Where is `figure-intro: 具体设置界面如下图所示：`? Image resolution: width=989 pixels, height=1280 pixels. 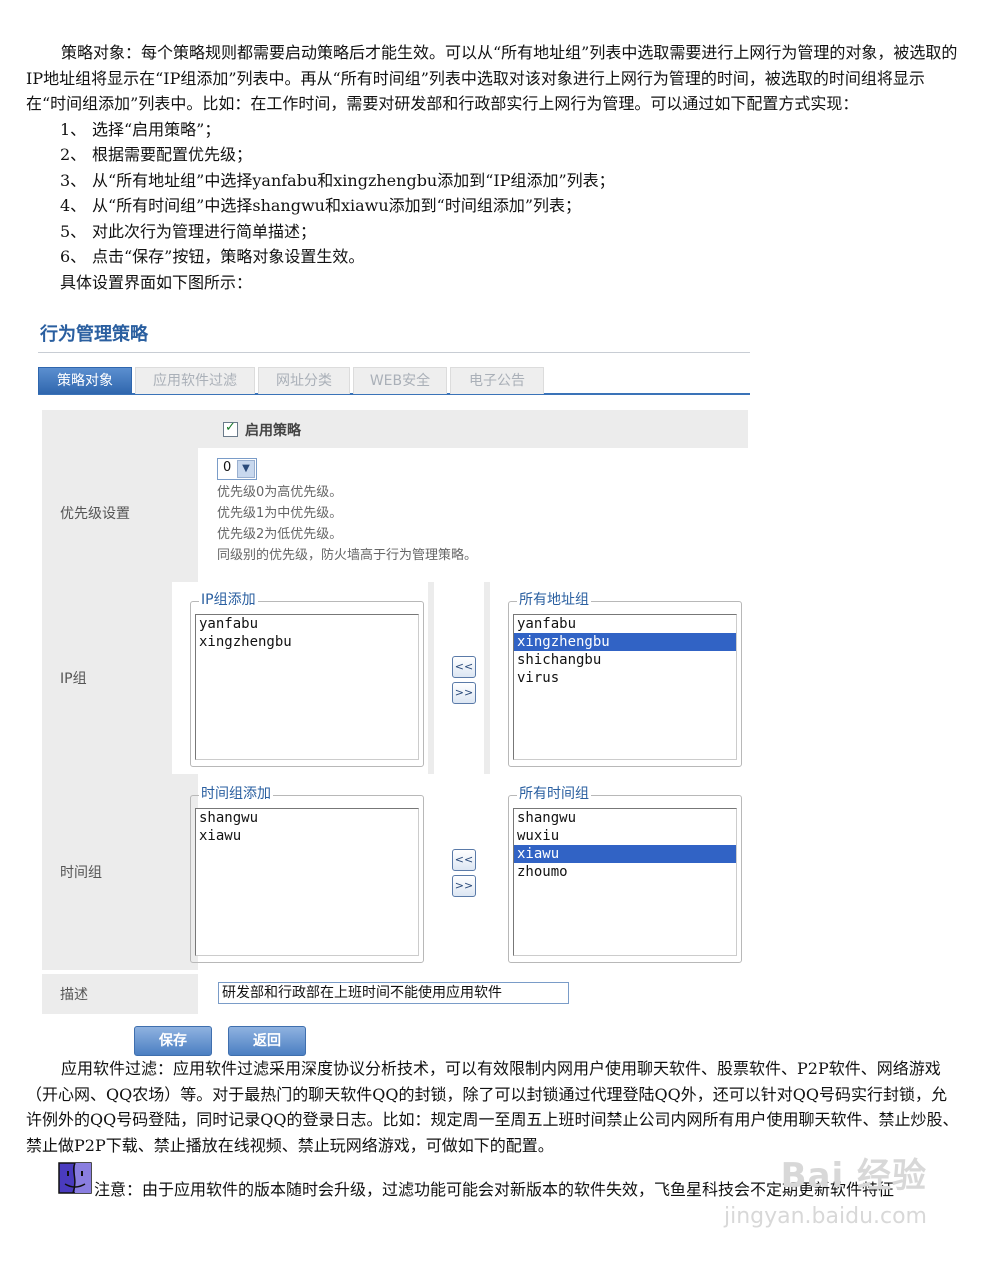
figure-intro: 具体设置界面如下图所示： is located at coordinates (156, 282).